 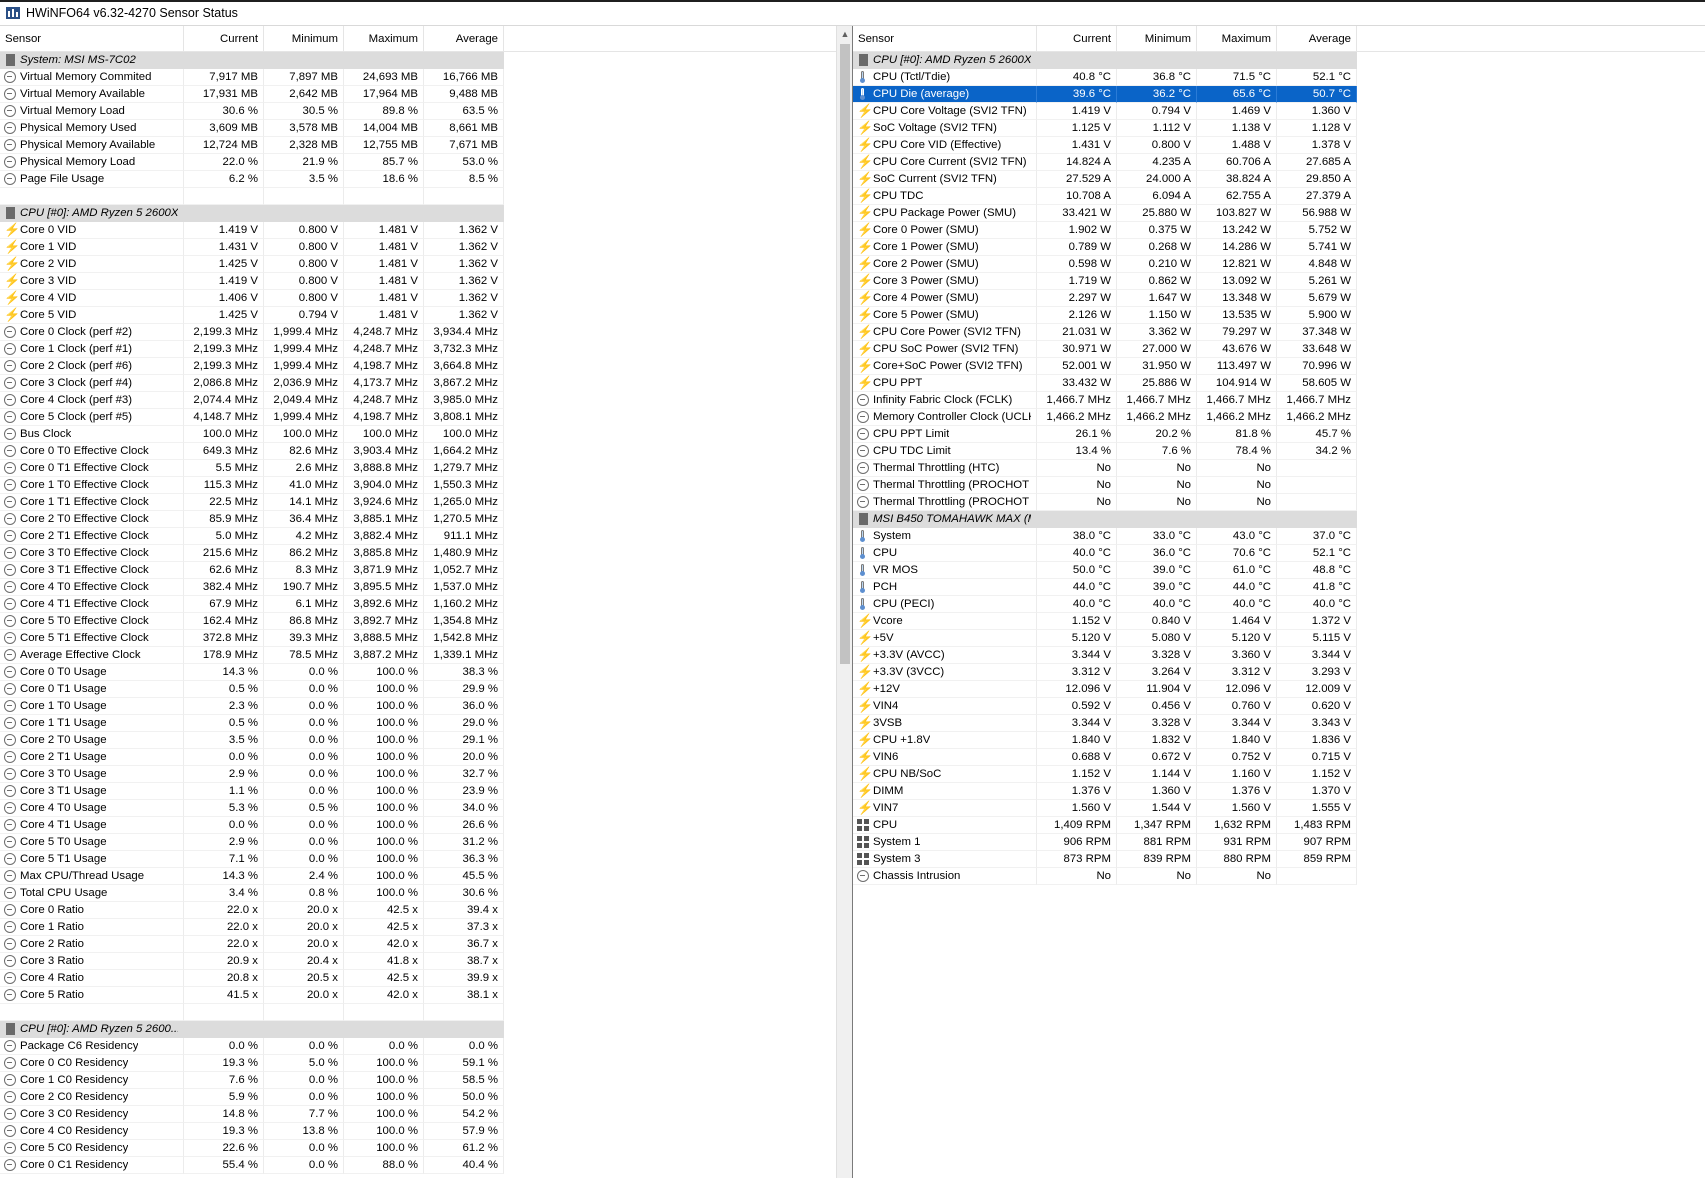 I want to click on sensor-row: System 38.0 °C 33.0 °C 43.0 °C 37.0 °C, so click(x=1279, y=536).